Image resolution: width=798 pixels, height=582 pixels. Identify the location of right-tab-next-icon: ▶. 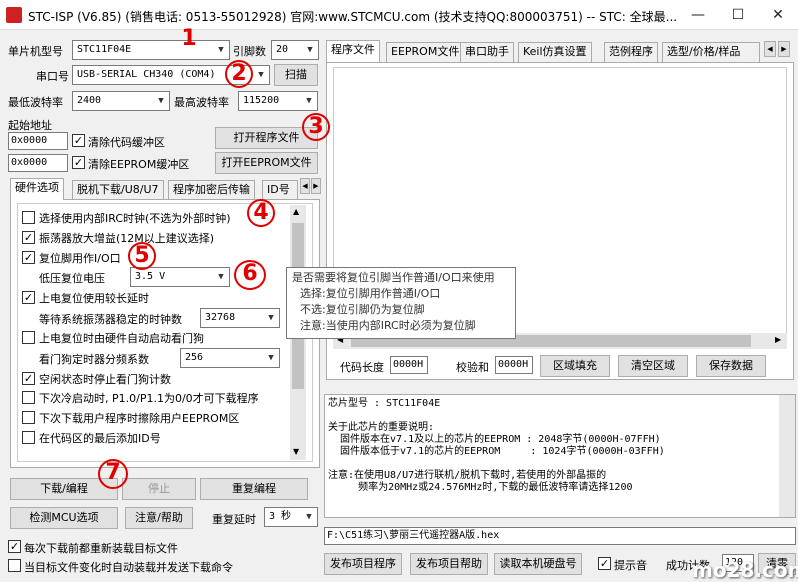
(784, 49).